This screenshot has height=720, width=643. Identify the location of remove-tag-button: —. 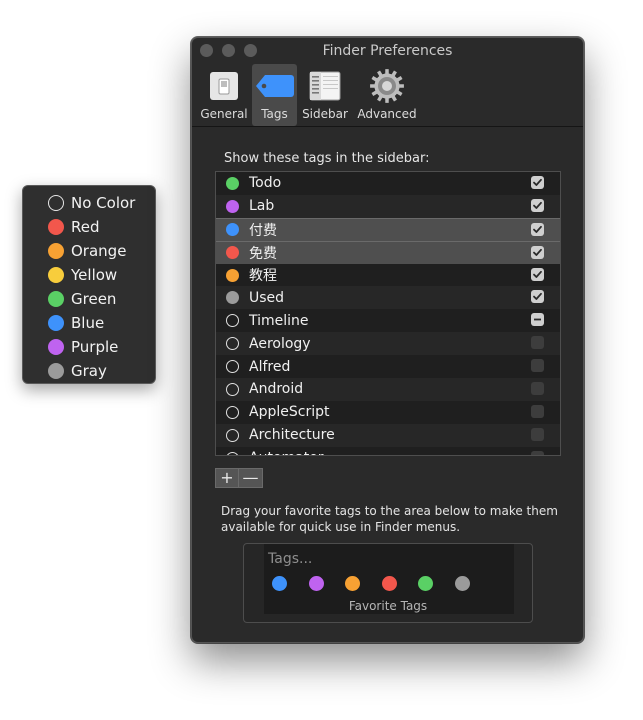
(251, 478).